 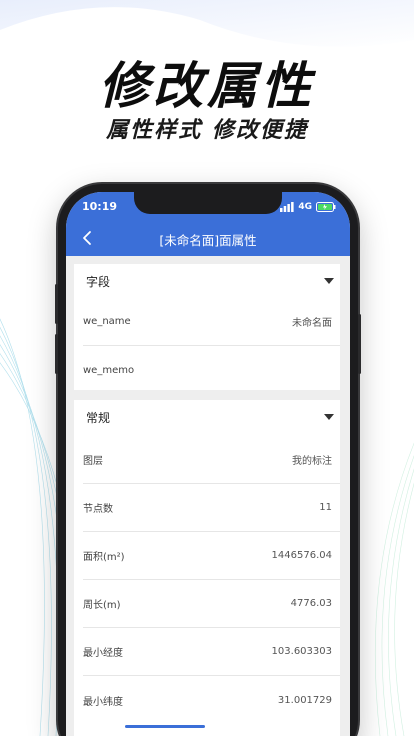 What do you see at coordinates (98, 417) in the screenshot?
I see `general-section-title: 常规` at bounding box center [98, 417].